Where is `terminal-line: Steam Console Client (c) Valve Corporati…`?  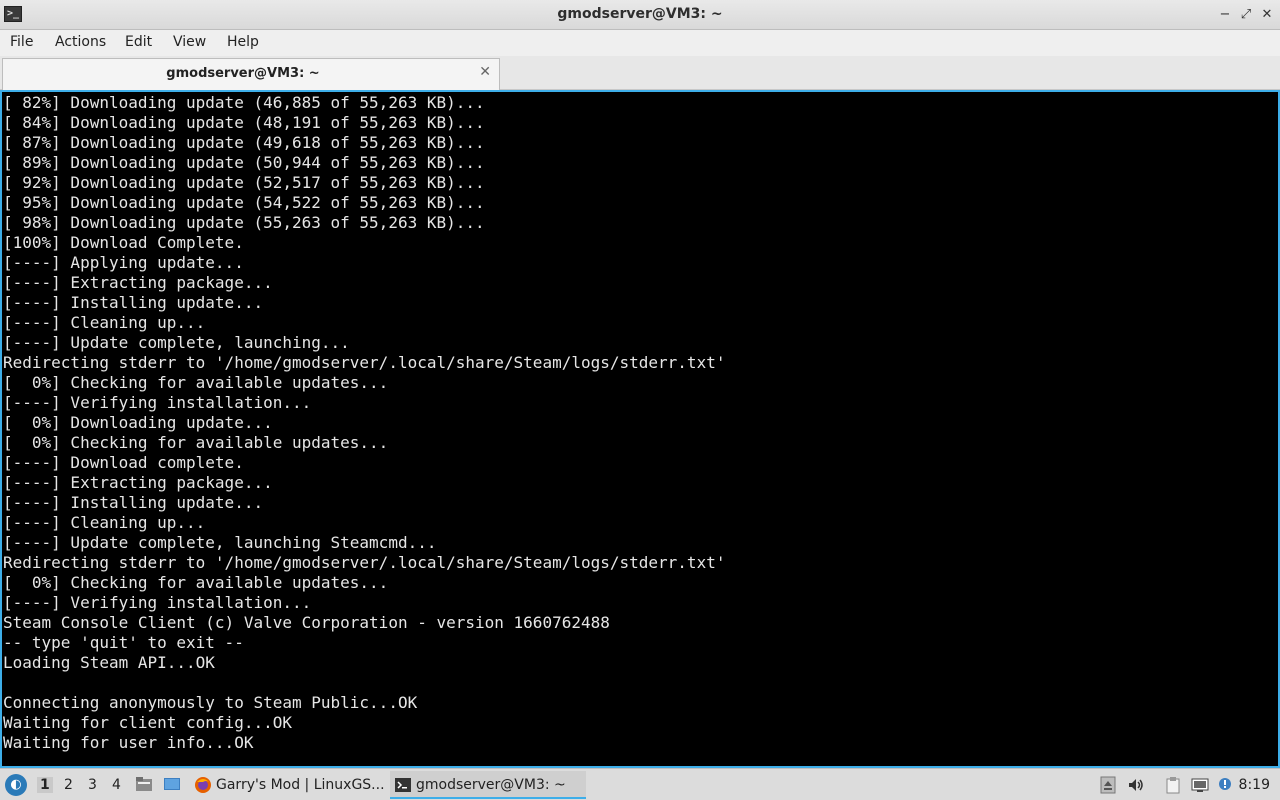
terminal-line: Steam Console Client (c) Valve Corporati… is located at coordinates (306, 622).